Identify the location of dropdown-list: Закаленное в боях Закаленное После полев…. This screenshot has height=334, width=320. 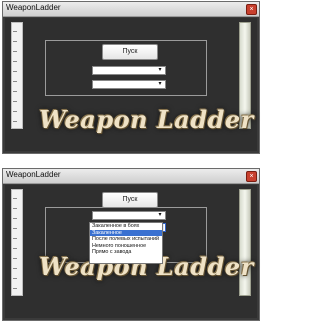
(126, 243).